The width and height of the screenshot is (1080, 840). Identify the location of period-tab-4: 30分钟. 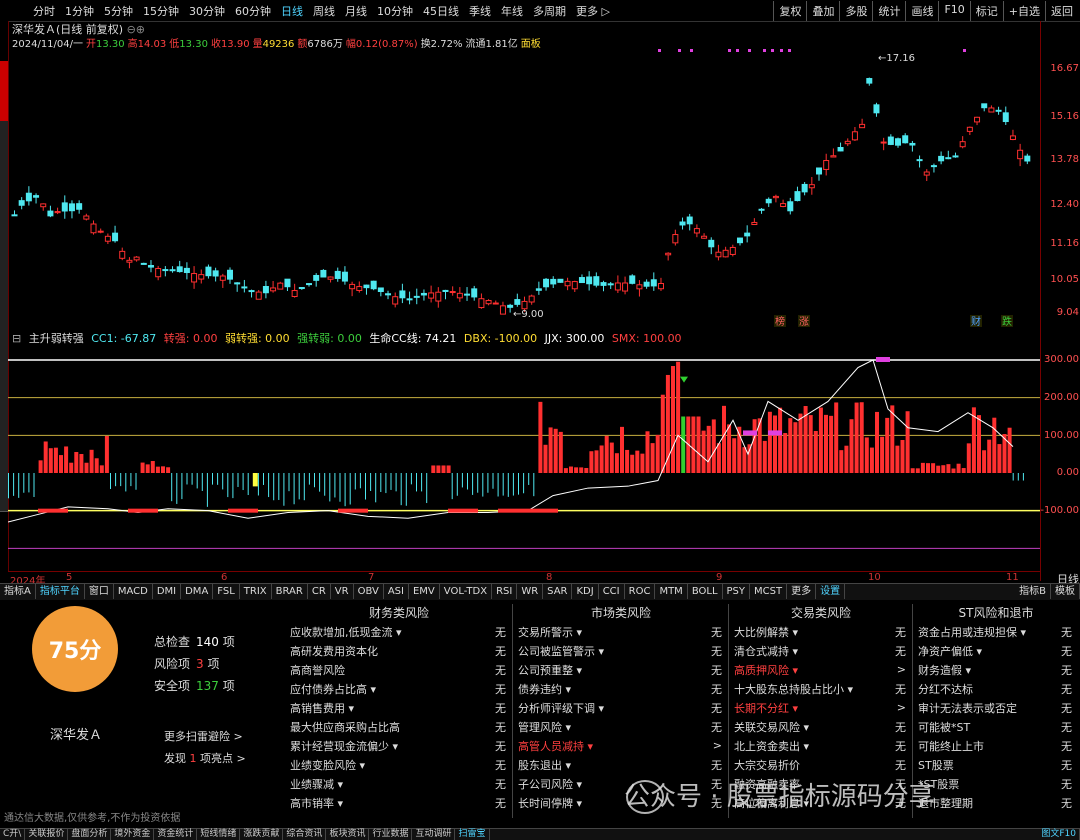
(207, 11).